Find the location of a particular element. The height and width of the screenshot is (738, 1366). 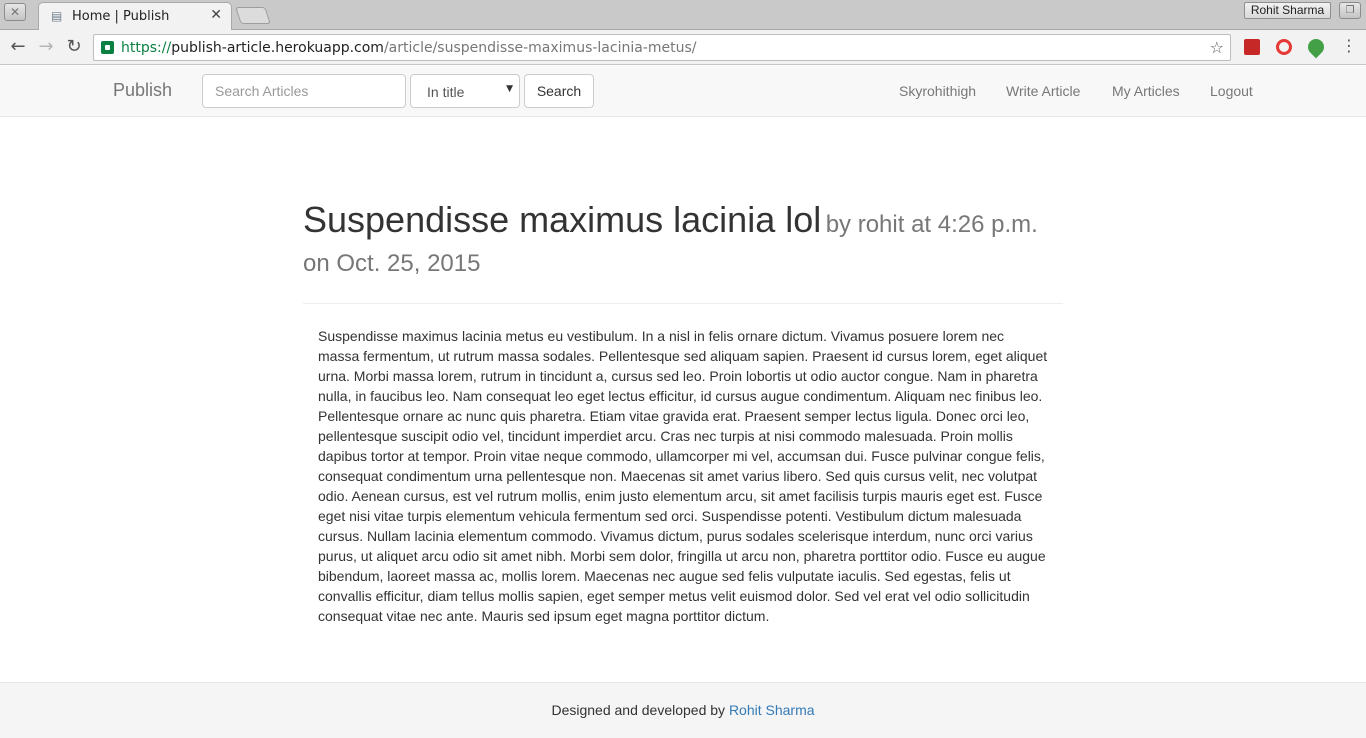

nav-link-logout: Logout is located at coordinates (1231, 91).